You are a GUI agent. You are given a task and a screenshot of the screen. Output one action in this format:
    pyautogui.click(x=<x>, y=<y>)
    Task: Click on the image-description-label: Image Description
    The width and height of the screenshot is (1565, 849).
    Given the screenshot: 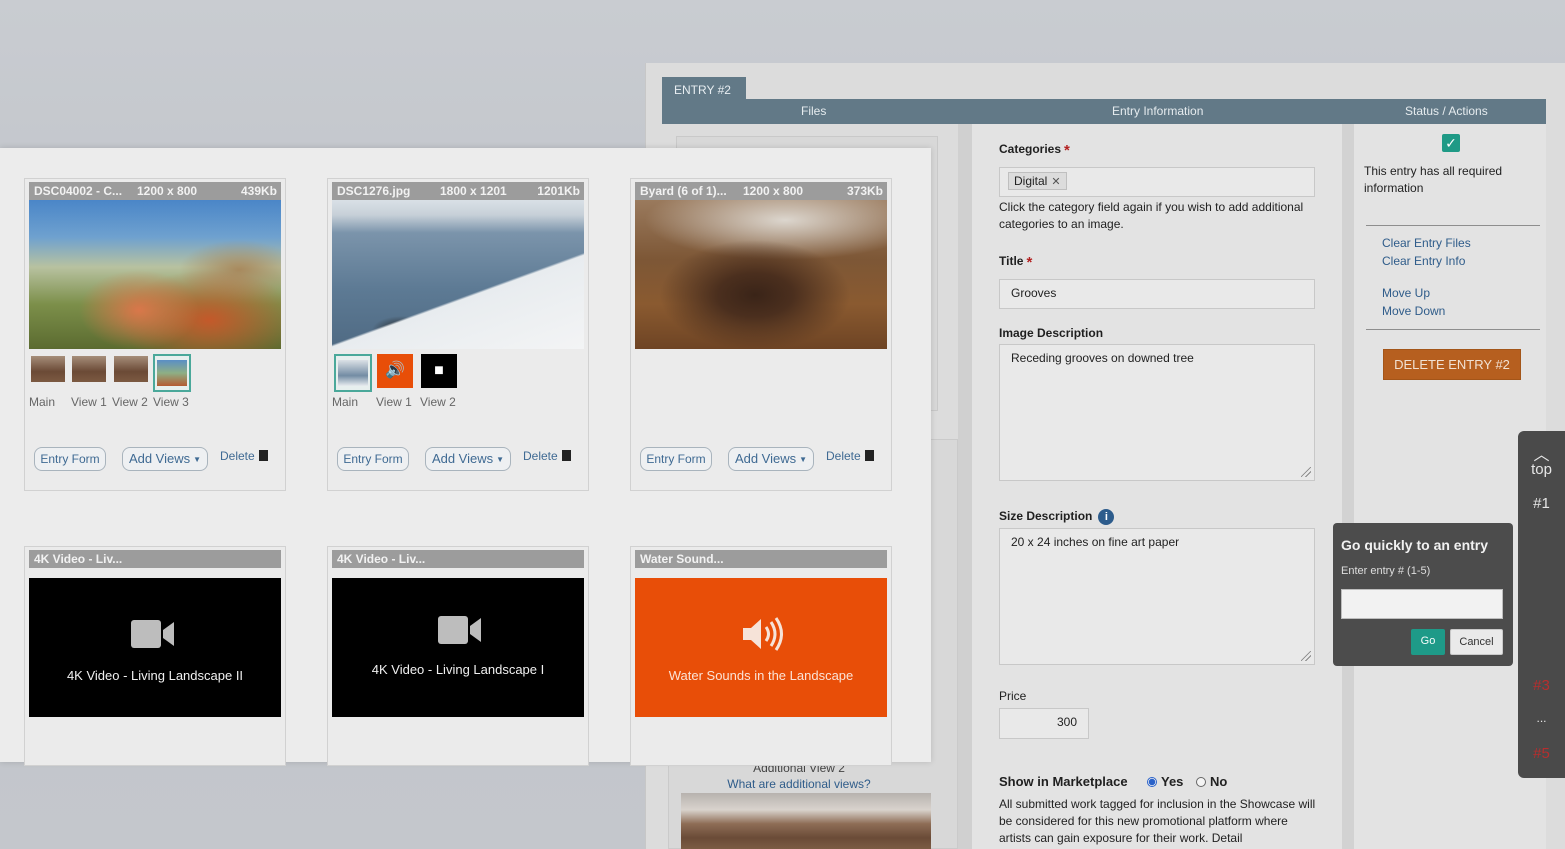 What is the action you would take?
    pyautogui.click(x=1051, y=333)
    